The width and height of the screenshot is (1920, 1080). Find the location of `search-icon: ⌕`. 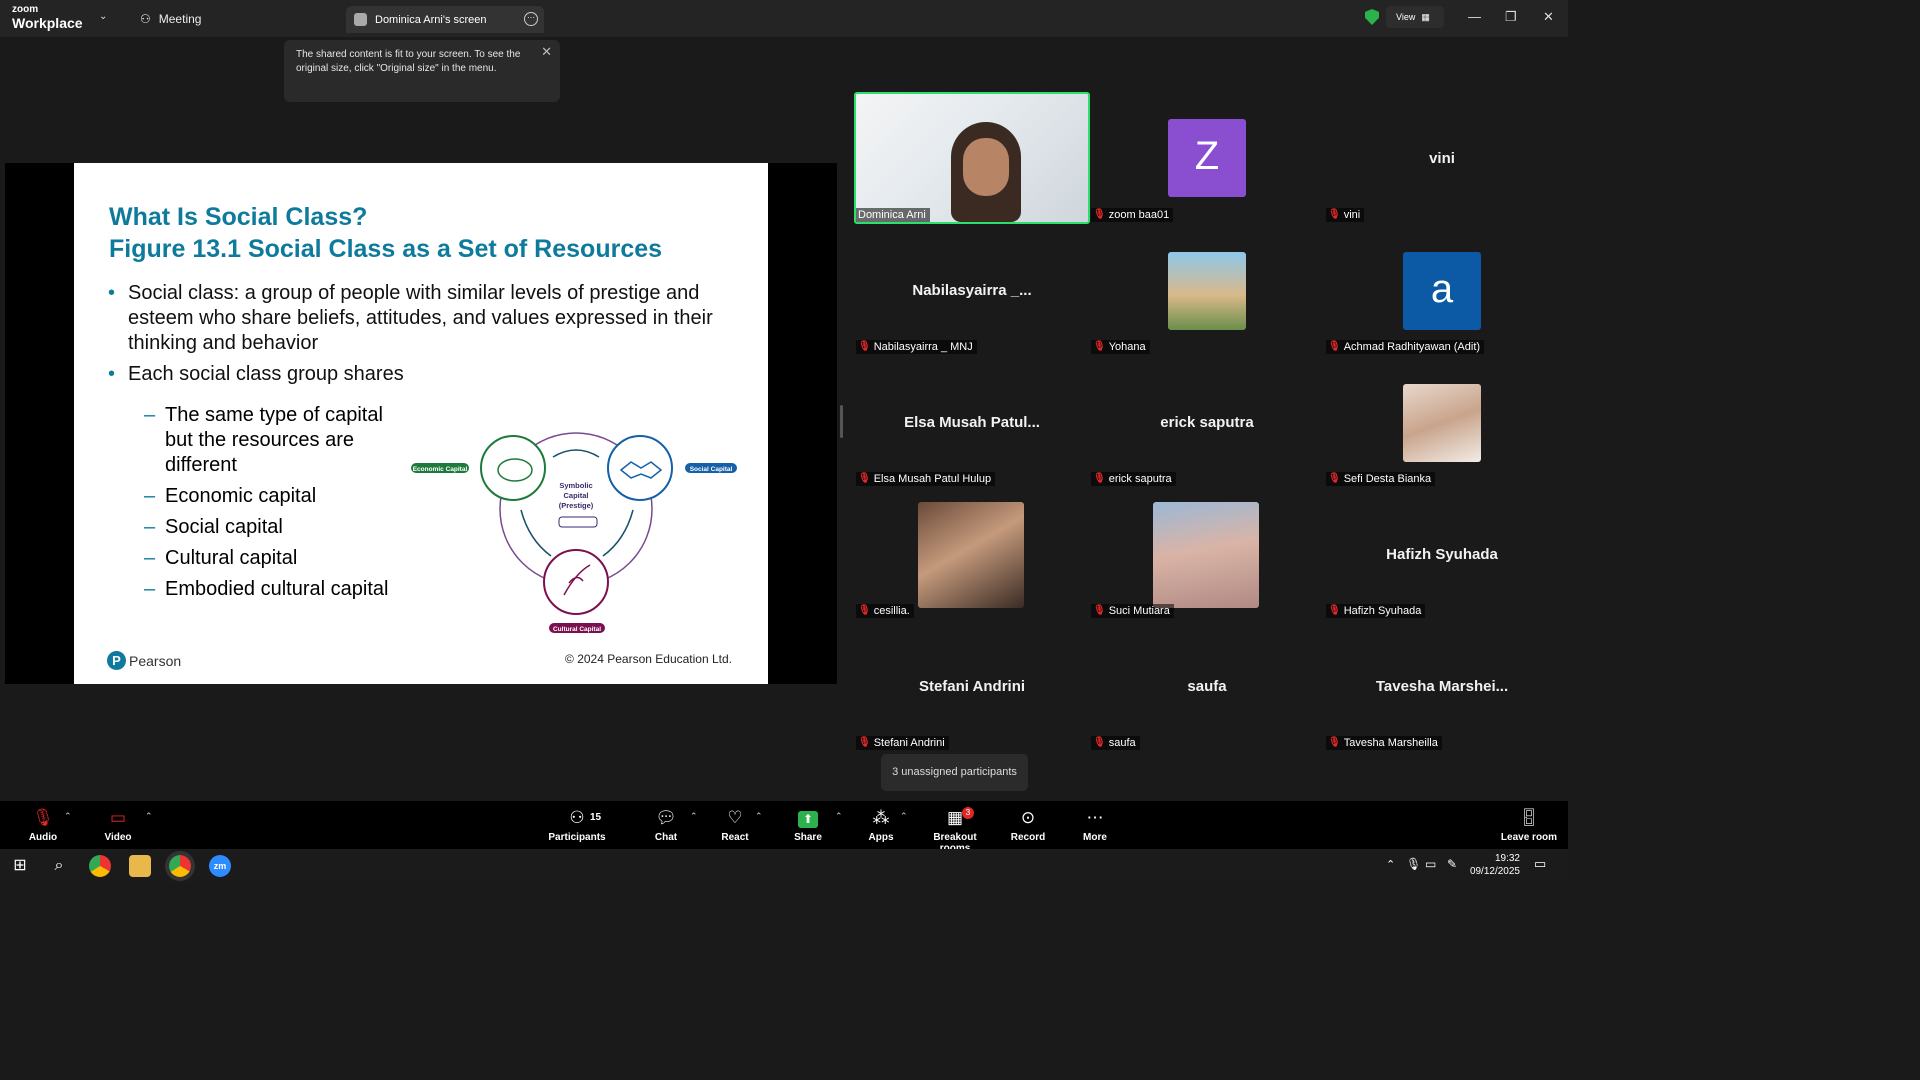

search-icon: ⌕ is located at coordinates (59, 866).